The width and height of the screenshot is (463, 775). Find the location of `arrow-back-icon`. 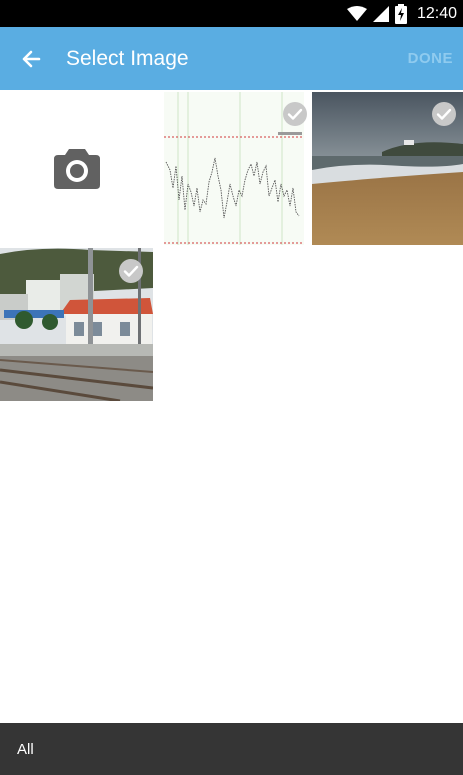

arrow-back-icon is located at coordinates (31, 58).